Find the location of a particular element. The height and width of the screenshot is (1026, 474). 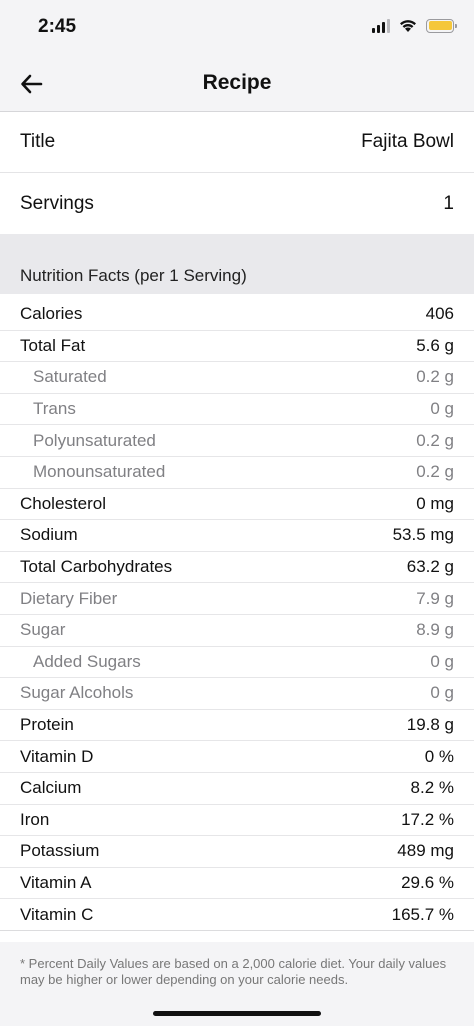

nutrient-label: Iron is located at coordinates (35, 819).